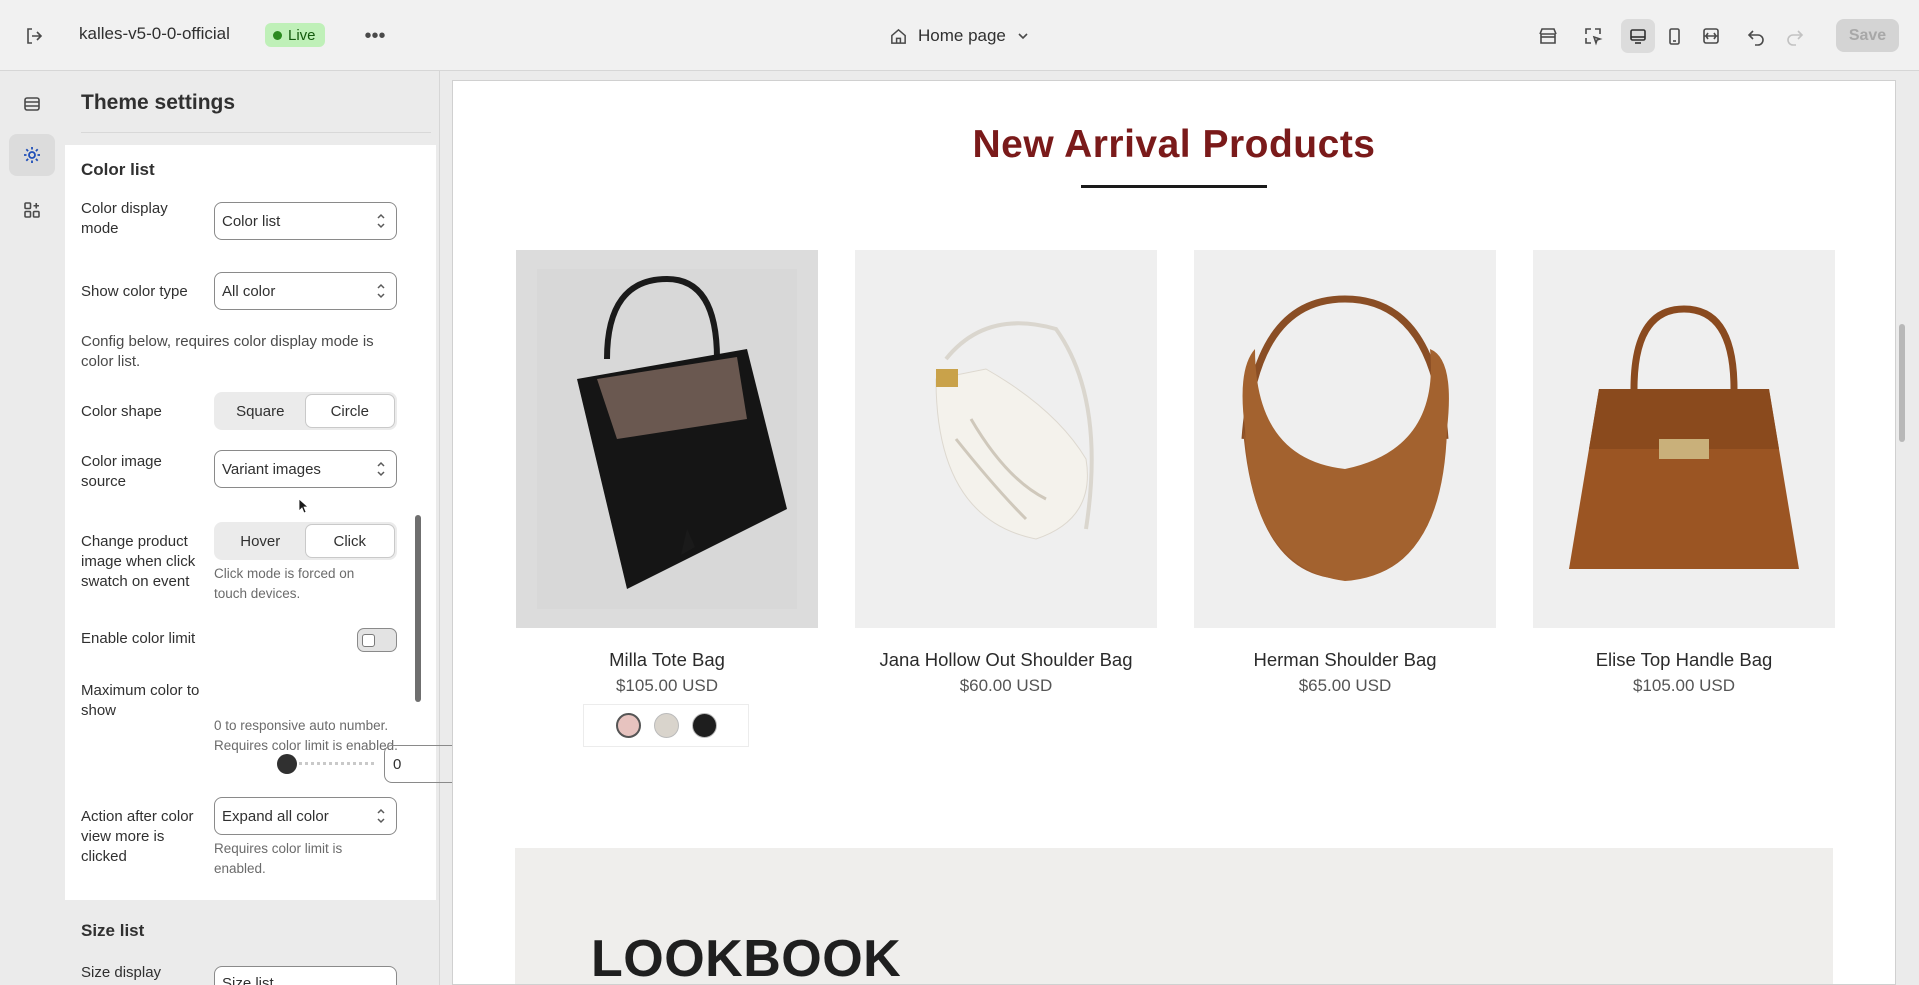 This screenshot has height=985, width=1919. I want to click on size-list-heading: Size list, so click(113, 930).